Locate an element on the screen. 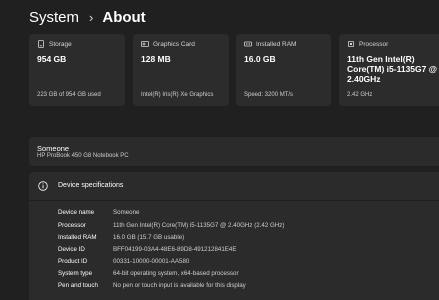  graphics-card-detail: Intel(R) Iris(R) Xe Graphics is located at coordinates (177, 95).